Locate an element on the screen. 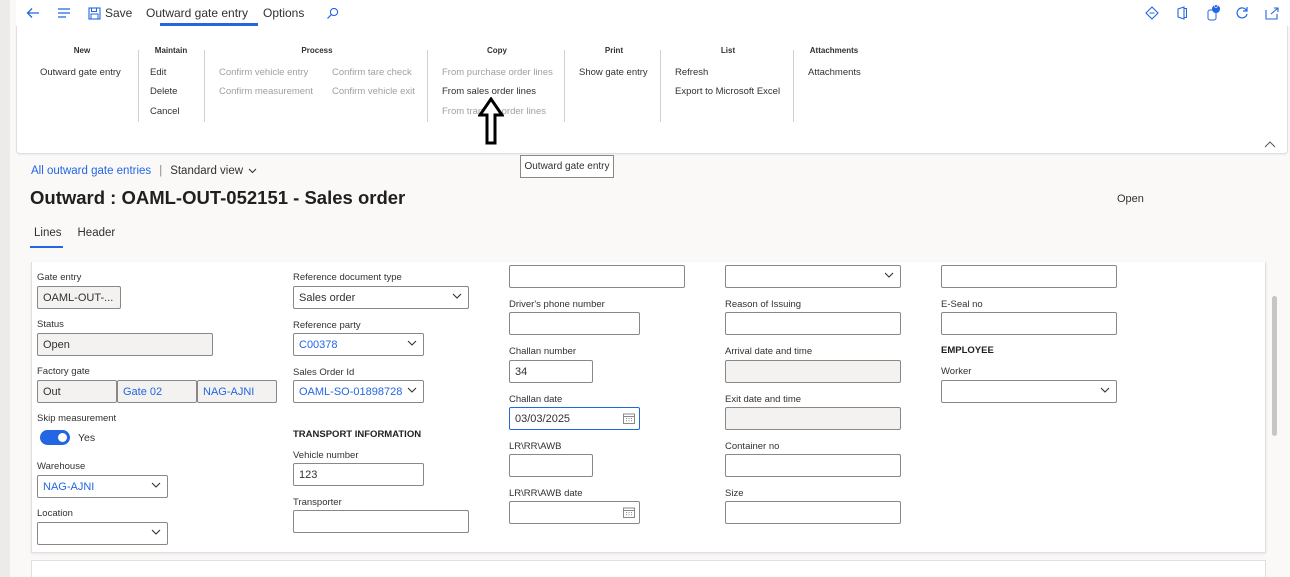 The width and height of the screenshot is (1290, 577). ribbon-confirm-vehicle-exit: Confirm vehicle exit is located at coordinates (373, 91).